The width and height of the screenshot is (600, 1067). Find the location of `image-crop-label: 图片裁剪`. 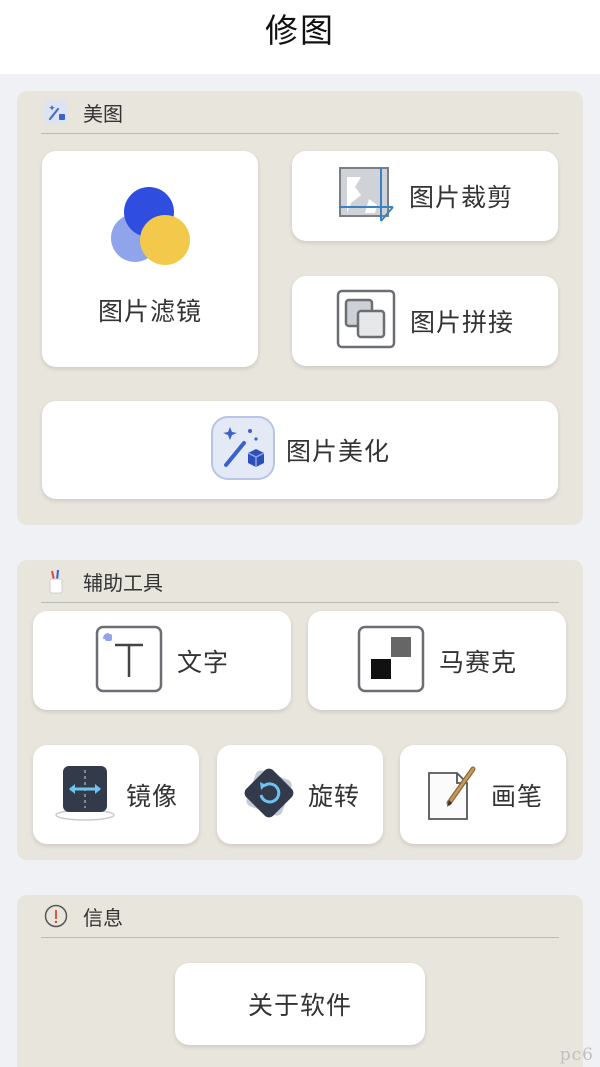

image-crop-label: 图片裁剪 is located at coordinates (460, 197).